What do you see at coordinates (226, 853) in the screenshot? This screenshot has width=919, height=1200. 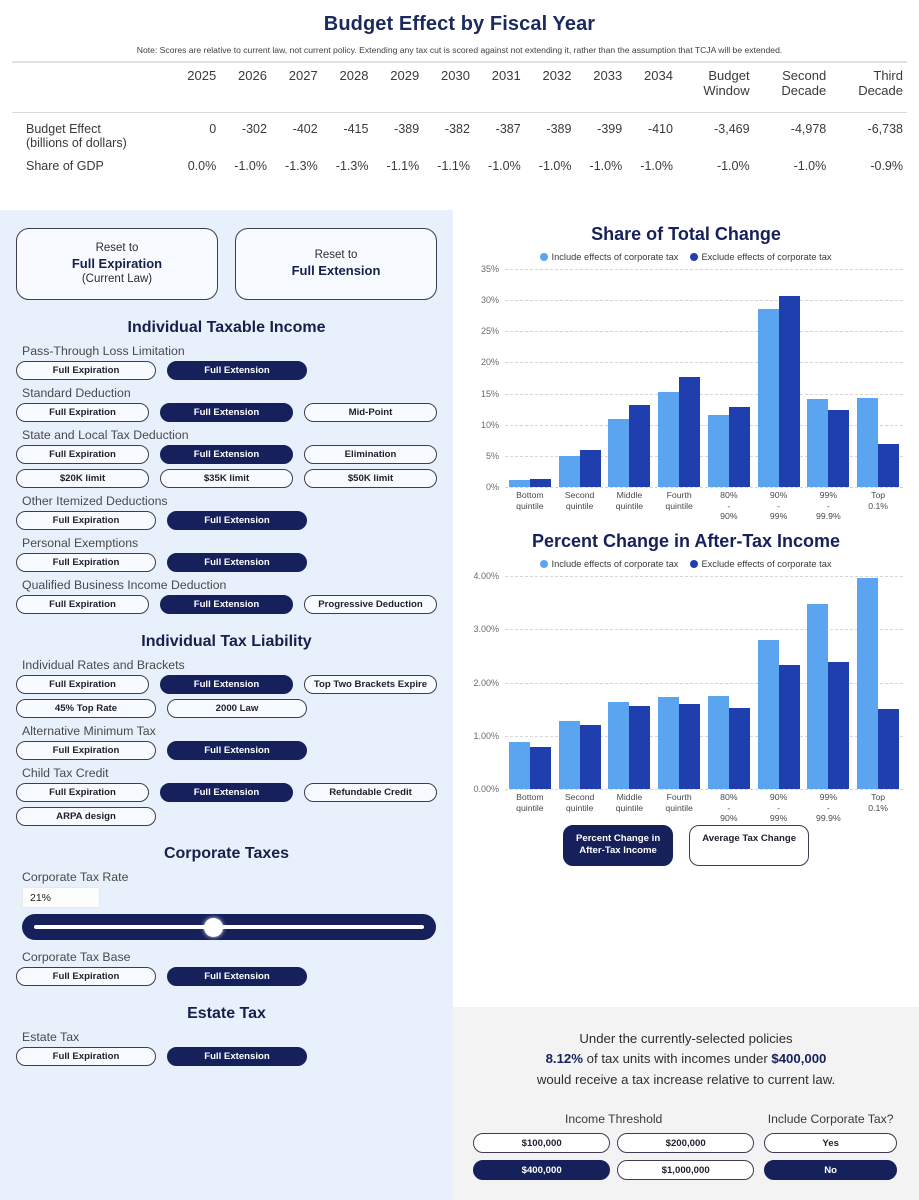 I see `section-heading: Corporate Taxes` at bounding box center [226, 853].